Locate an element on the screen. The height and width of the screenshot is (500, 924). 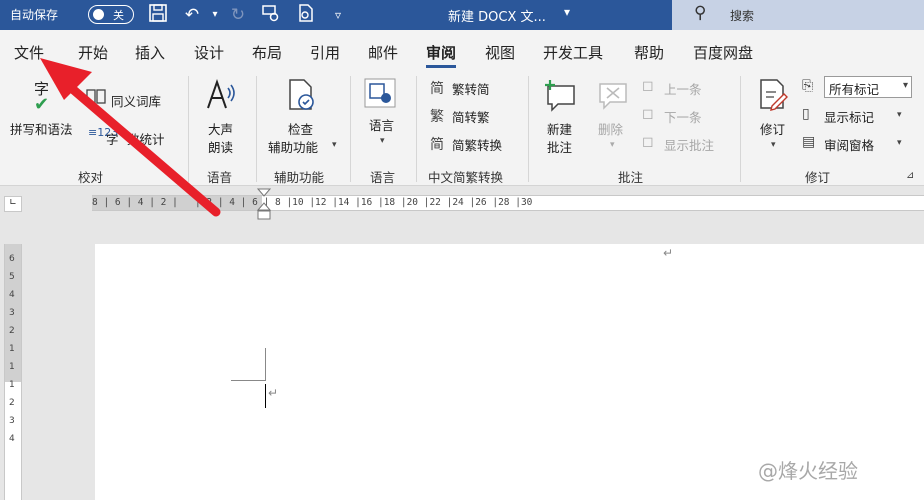
annotation-arrow-icon is located at coordinates (130, 137).